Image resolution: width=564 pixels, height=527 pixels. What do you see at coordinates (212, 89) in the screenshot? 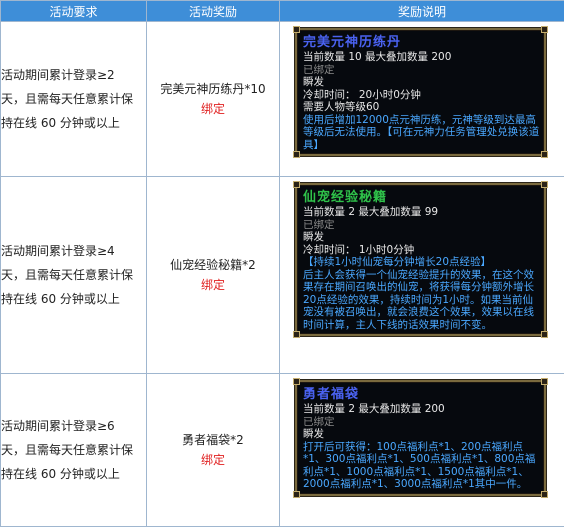
I see `reward-name: 完美元神历练丹*10` at bounding box center [212, 89].